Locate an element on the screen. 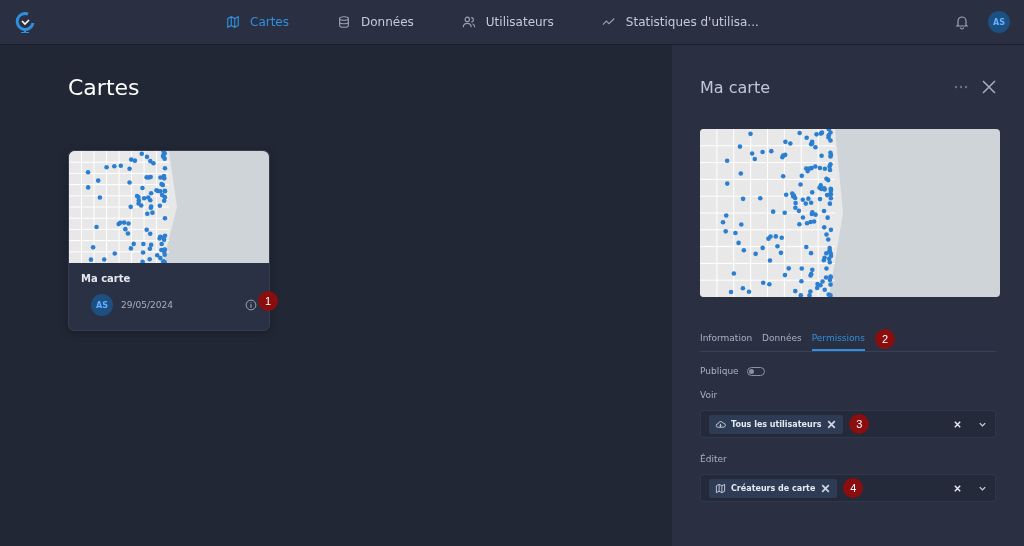  public-label: Publique is located at coordinates (719, 371).